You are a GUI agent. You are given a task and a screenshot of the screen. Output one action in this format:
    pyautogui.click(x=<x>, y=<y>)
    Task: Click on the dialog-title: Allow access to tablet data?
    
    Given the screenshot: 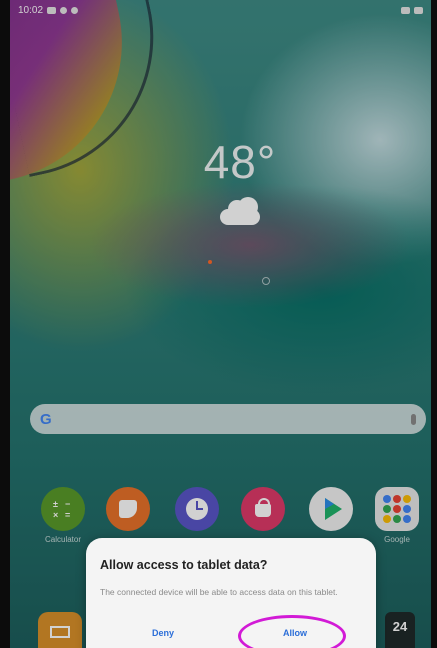 What is the action you would take?
    pyautogui.click(x=184, y=565)
    